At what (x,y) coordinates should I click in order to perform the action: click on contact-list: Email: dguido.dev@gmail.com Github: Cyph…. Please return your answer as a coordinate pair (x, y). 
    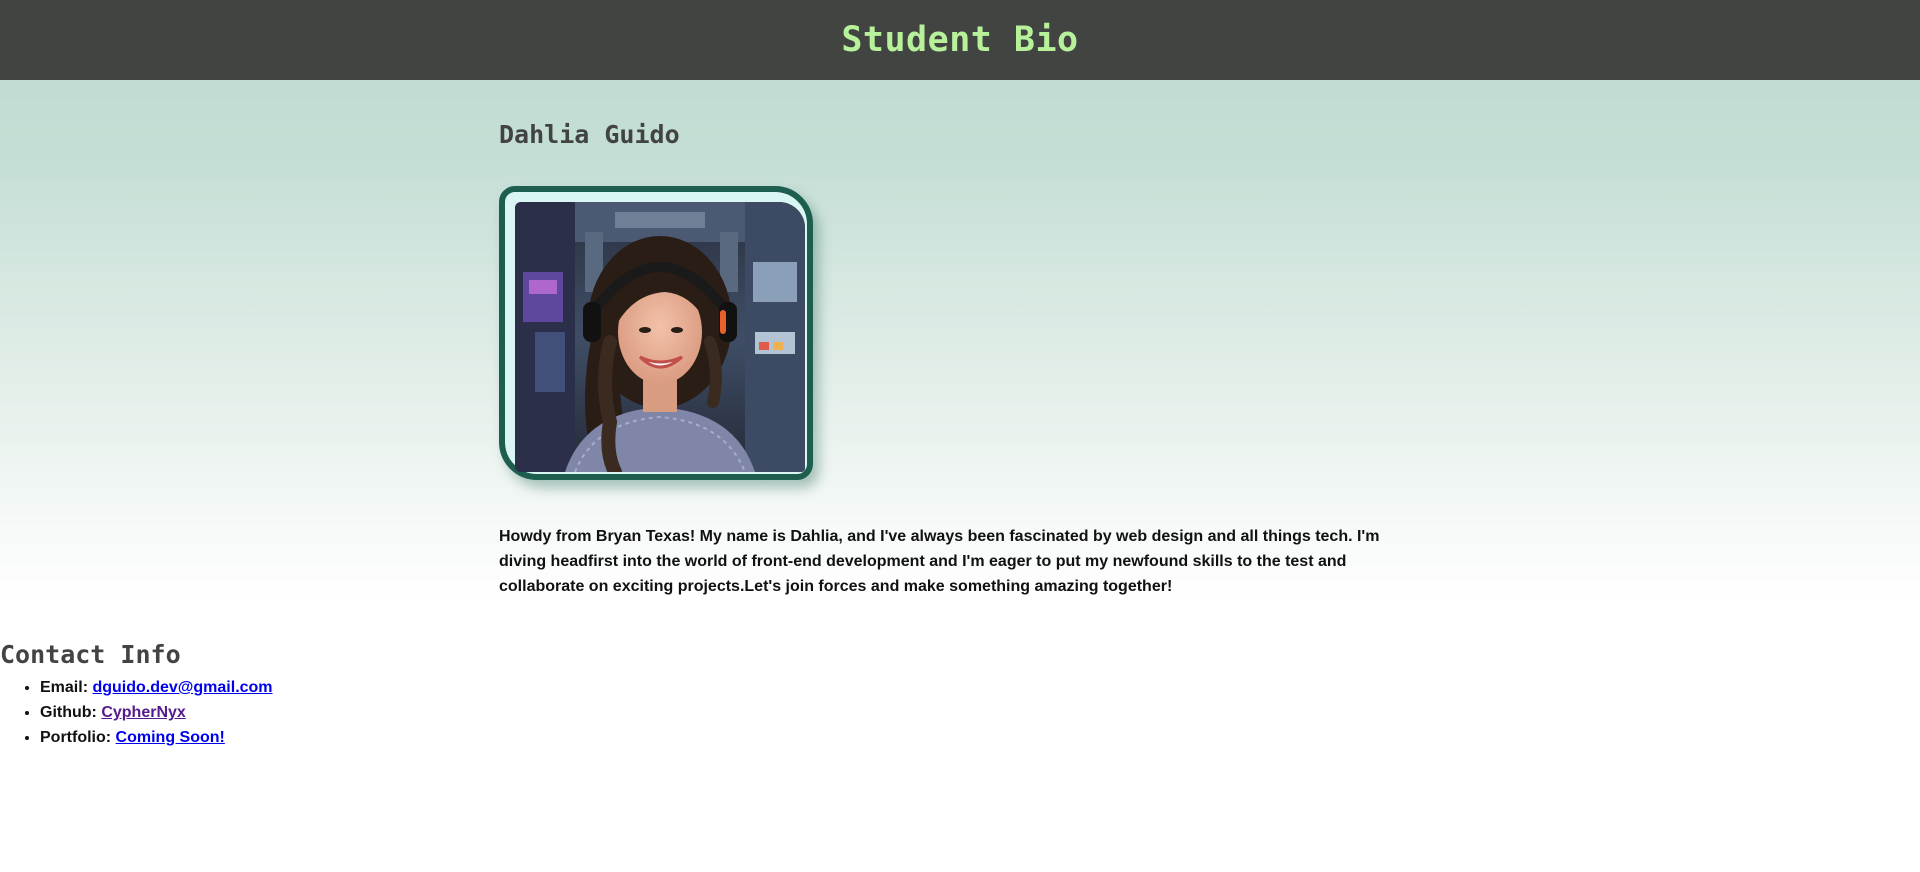
    Looking at the image, I should click on (136, 712).